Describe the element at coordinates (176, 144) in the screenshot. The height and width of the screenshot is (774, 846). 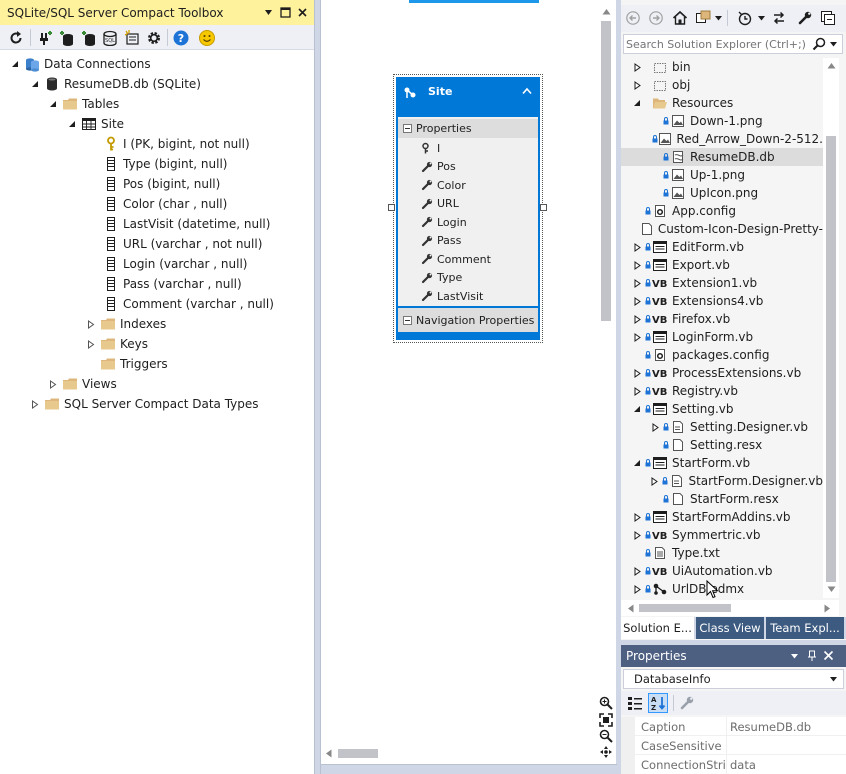
I see `column-pk: I (PK, bigint, not null)` at that location.